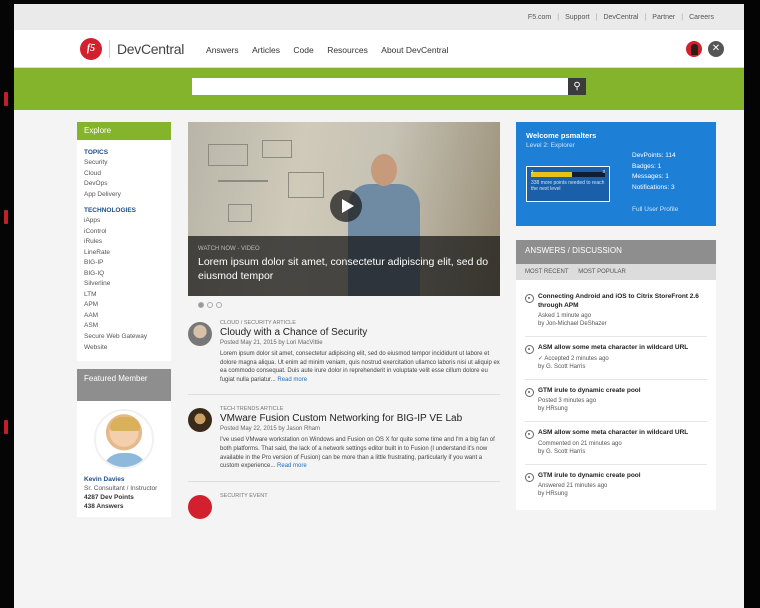 The height and width of the screenshot is (608, 760). Describe the element at coordinates (347, 50) in the screenshot. I see `nav-resources: Resources` at that location.